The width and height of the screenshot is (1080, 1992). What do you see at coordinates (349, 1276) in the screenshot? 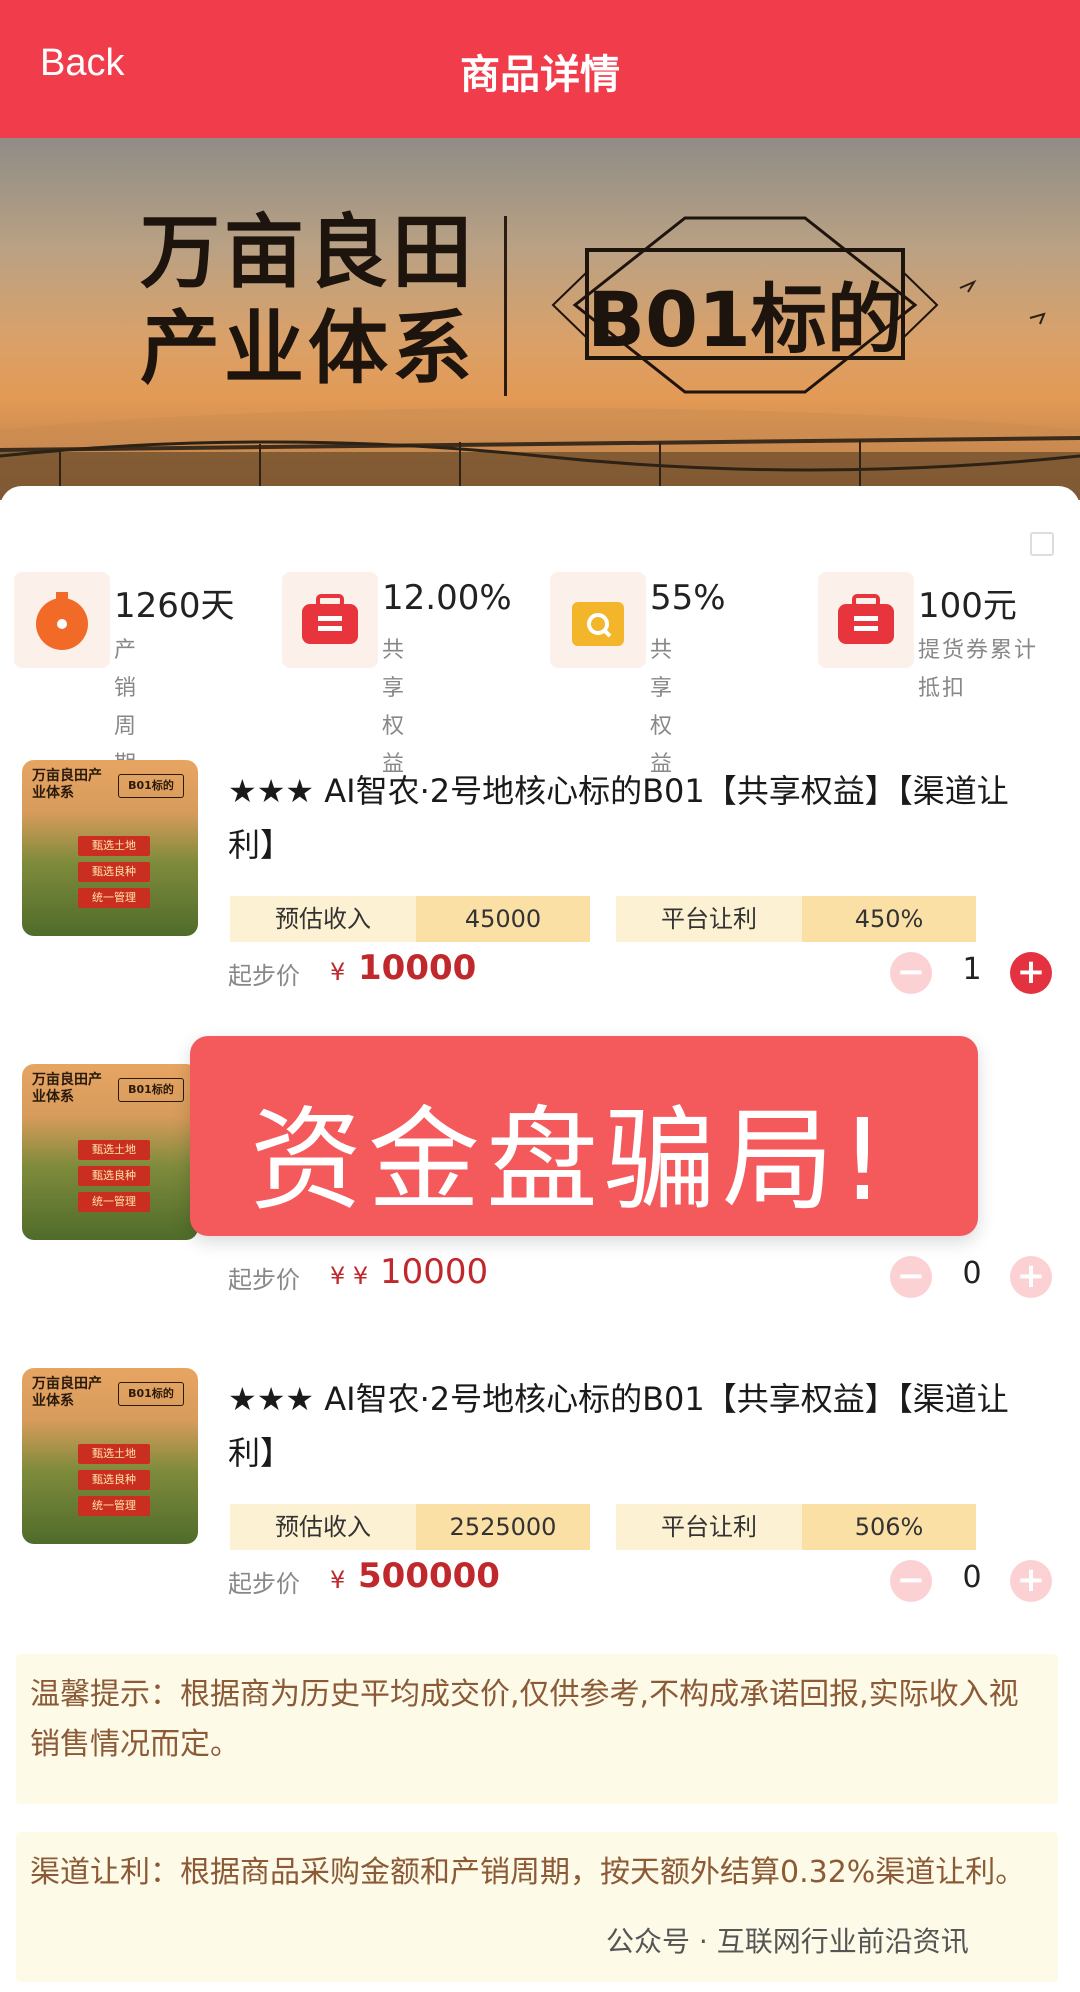
I see `price-currency: ¥ ¥` at bounding box center [349, 1276].